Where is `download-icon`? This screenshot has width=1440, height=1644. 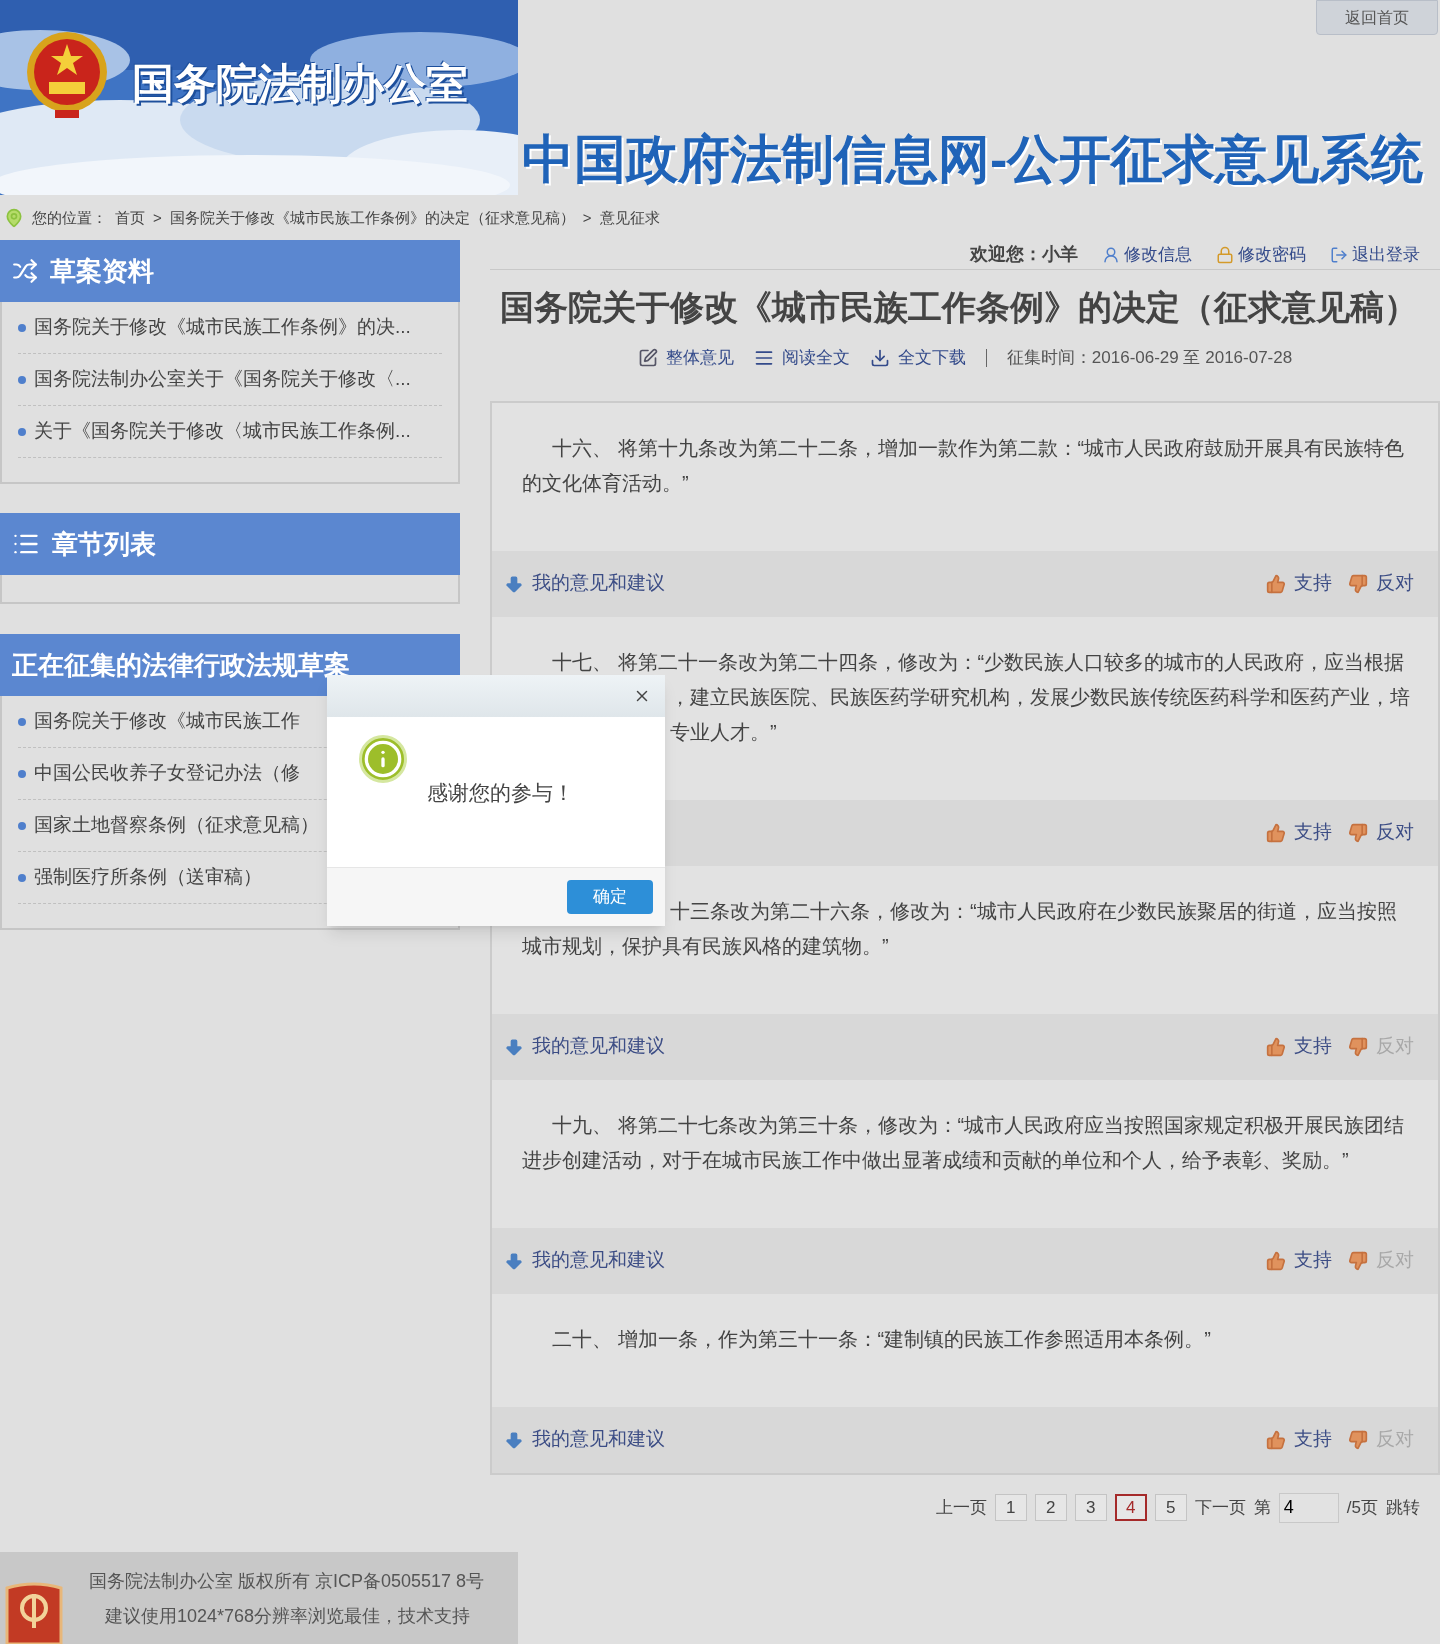 download-icon is located at coordinates (879, 357).